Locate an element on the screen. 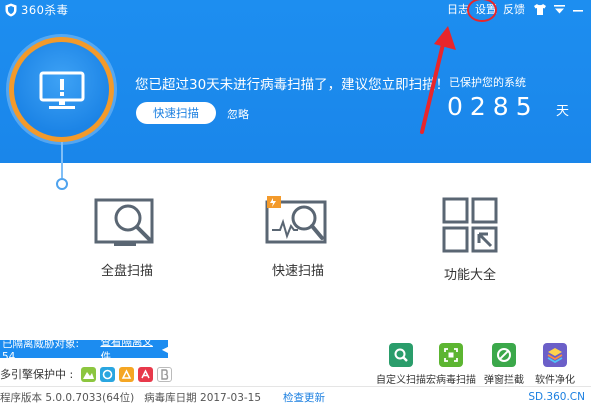  website-link: SD.360.CN is located at coordinates (556, 397).